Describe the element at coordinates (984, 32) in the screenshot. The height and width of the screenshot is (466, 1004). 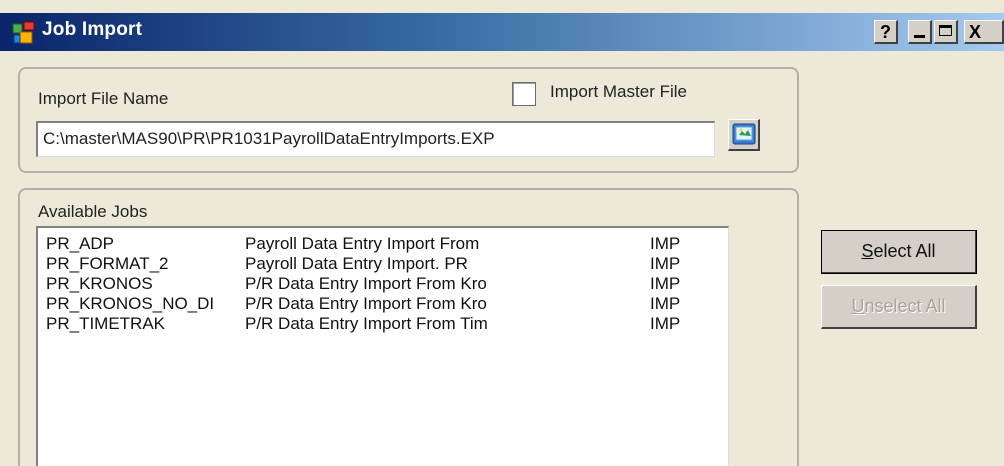
I see `close-button: X` at that location.